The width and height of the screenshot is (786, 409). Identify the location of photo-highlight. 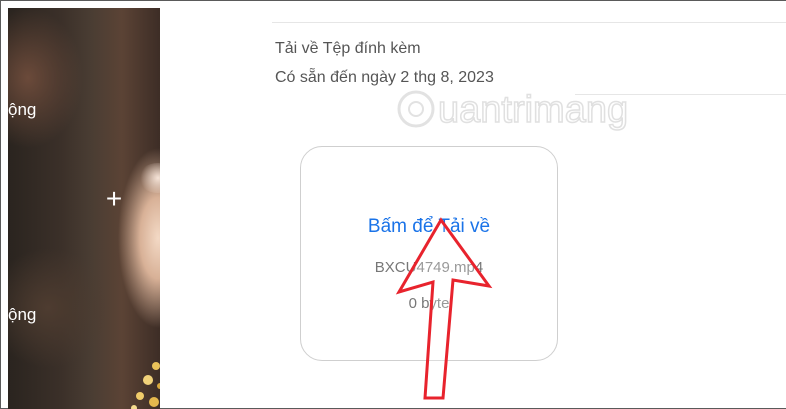
(149, 178).